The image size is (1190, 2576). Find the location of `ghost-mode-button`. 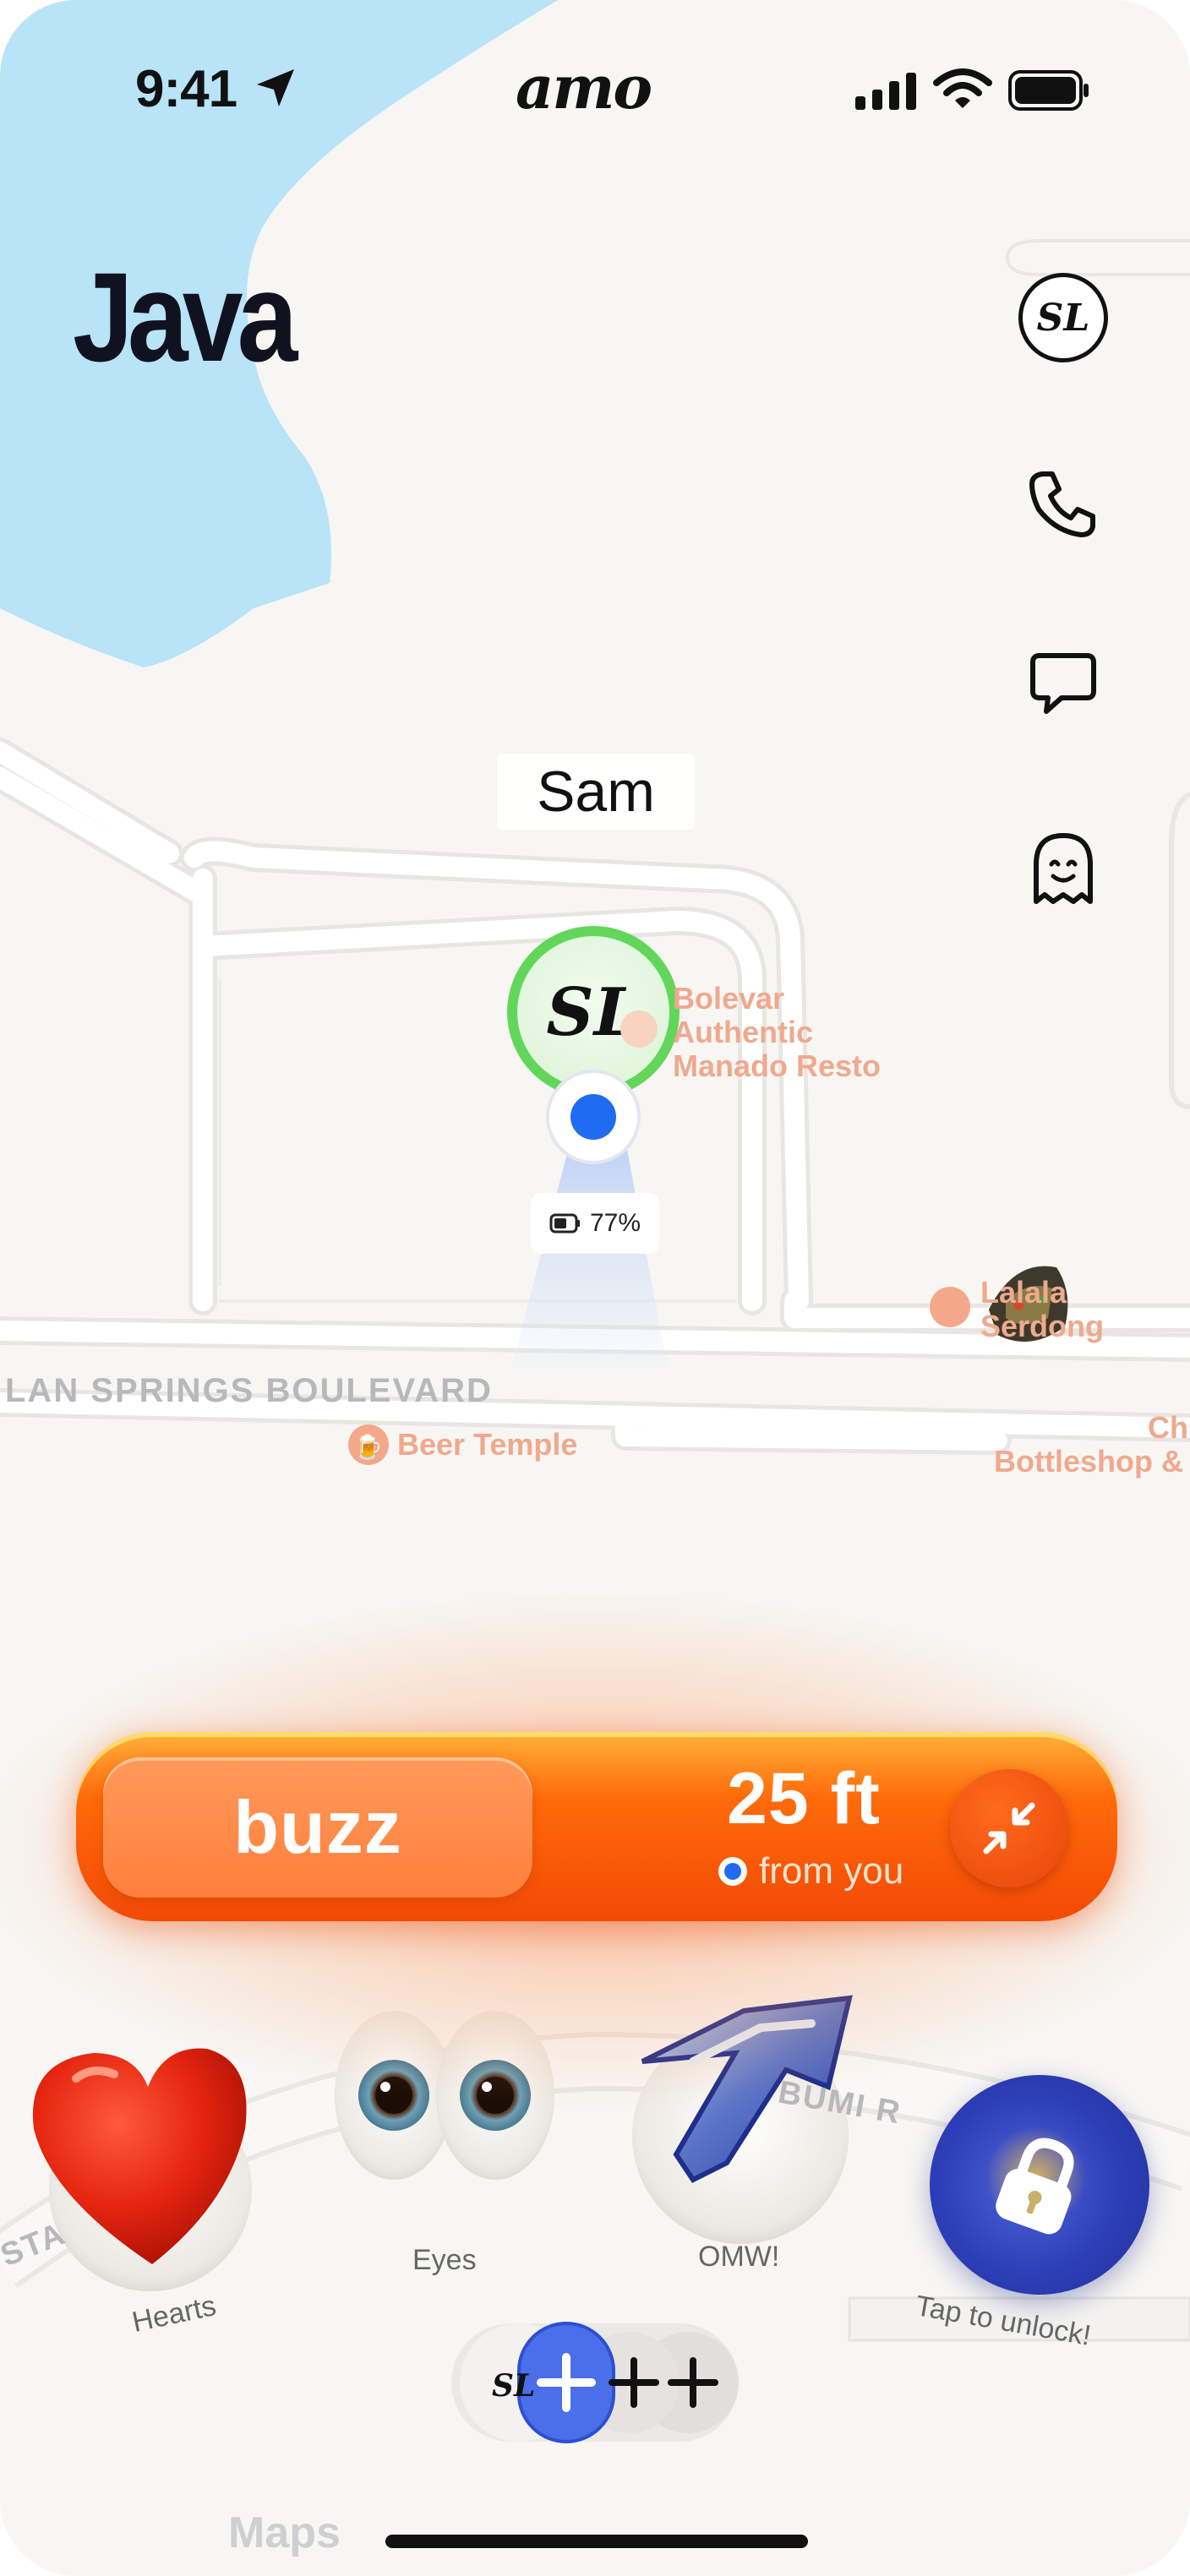

ghost-mode-button is located at coordinates (1063, 868).